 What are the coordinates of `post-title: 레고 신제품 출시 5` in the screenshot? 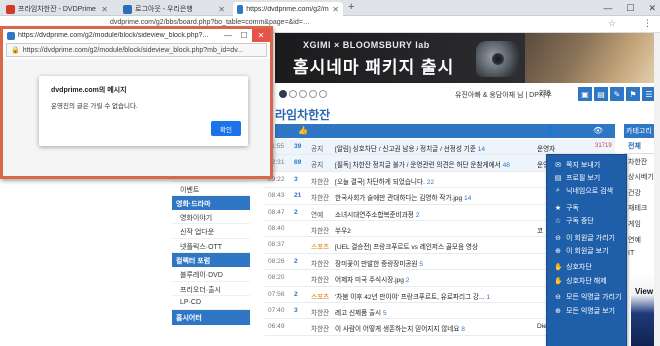 It's located at (361, 312).